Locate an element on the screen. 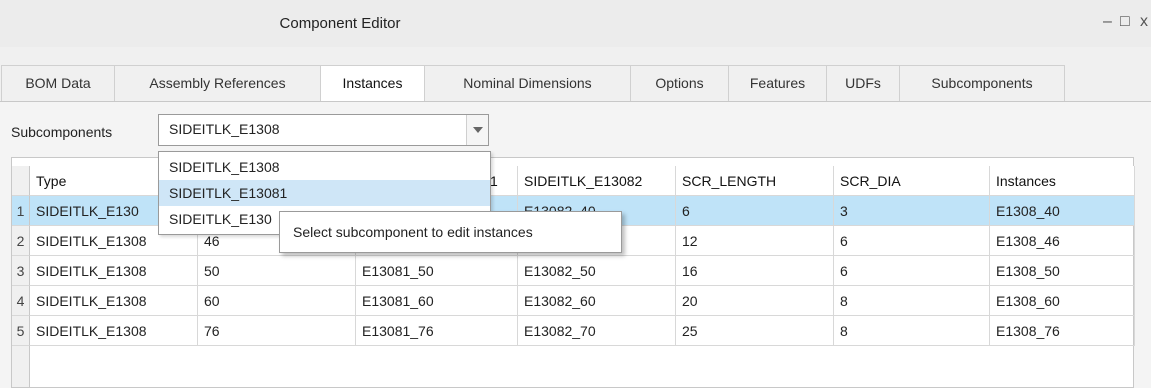 The image size is (1151, 388). row-header-corner is located at coordinates (21, 181).